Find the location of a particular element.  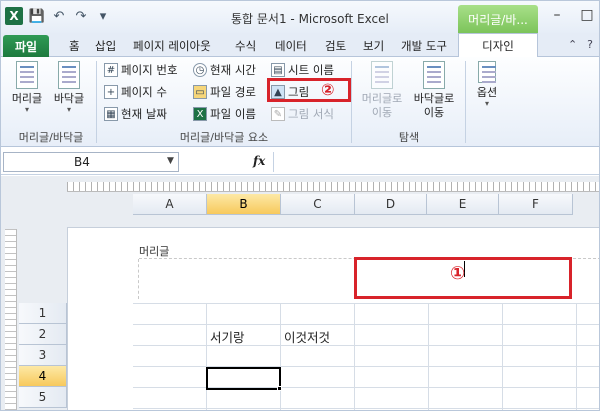

footer-doc-icon is located at coordinates (69, 75).